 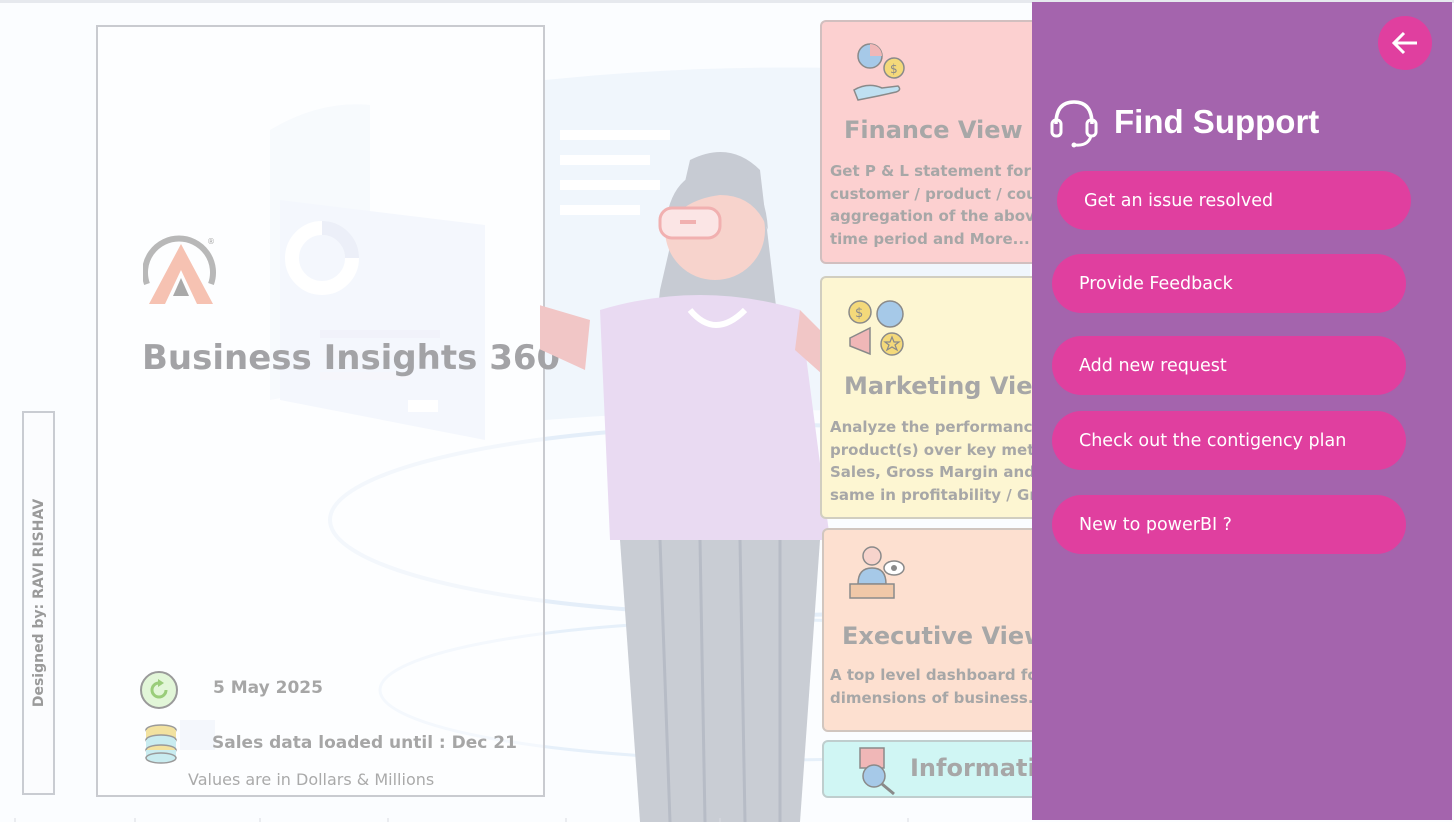 What do you see at coordinates (159, 690) in the screenshot?
I see `refresh-icon` at bounding box center [159, 690].